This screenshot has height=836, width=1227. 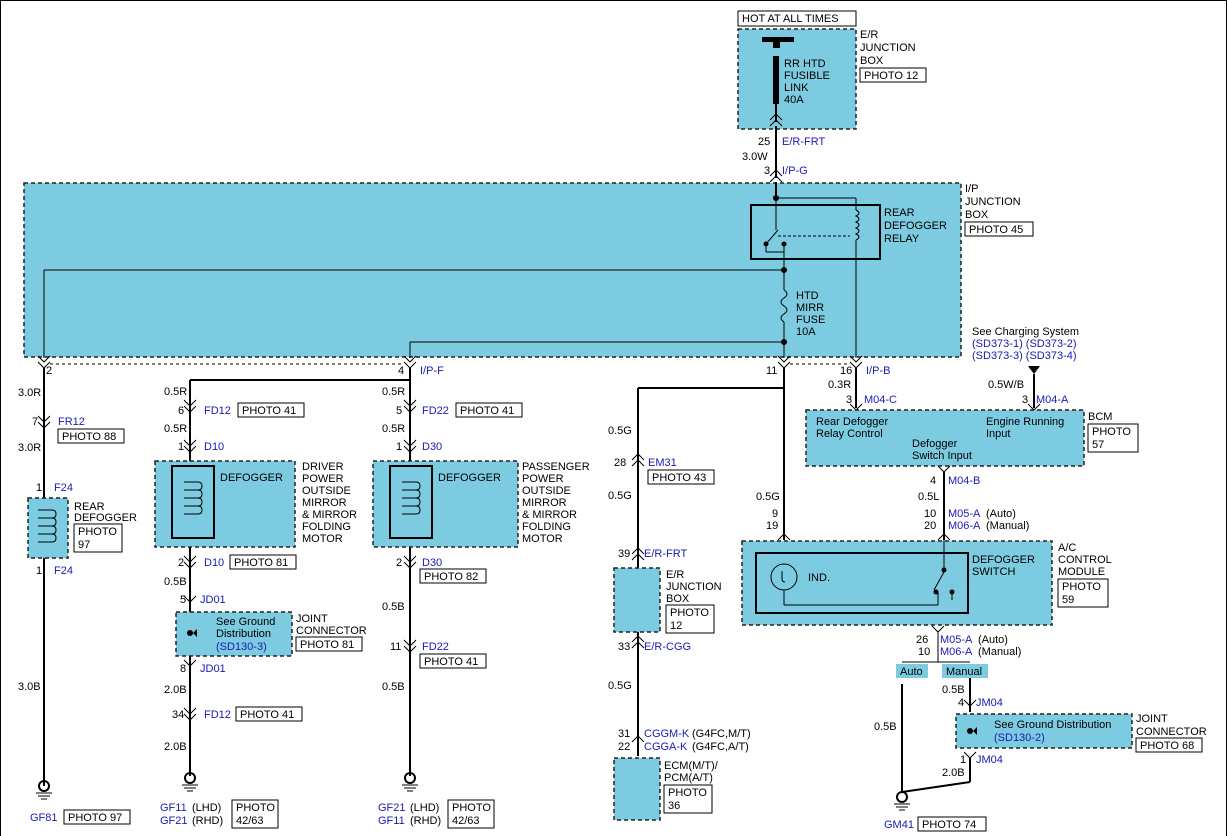 What do you see at coordinates (178, 715) in the screenshot?
I see `svg-text: 34` at bounding box center [178, 715].